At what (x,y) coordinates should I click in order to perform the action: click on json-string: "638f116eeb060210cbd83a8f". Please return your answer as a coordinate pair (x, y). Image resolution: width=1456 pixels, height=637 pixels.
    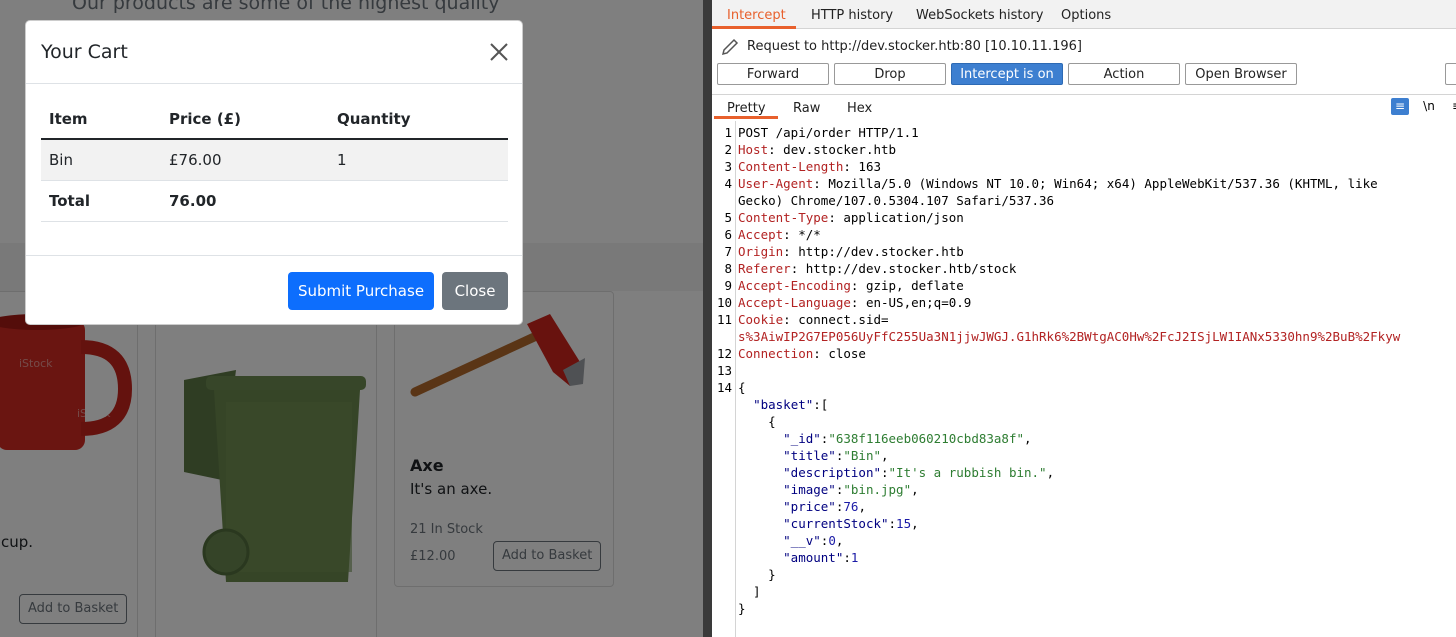
    Looking at the image, I should click on (926, 438).